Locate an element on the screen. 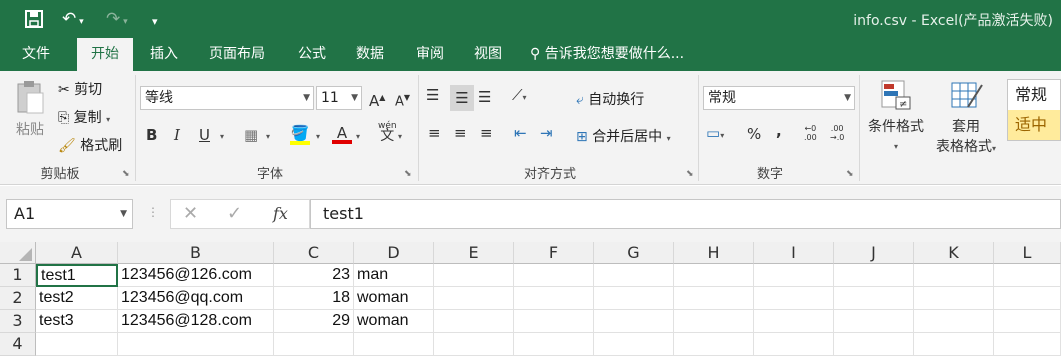 This screenshot has height=356, width=1061. cell-c3: 29 is located at coordinates (314, 321).